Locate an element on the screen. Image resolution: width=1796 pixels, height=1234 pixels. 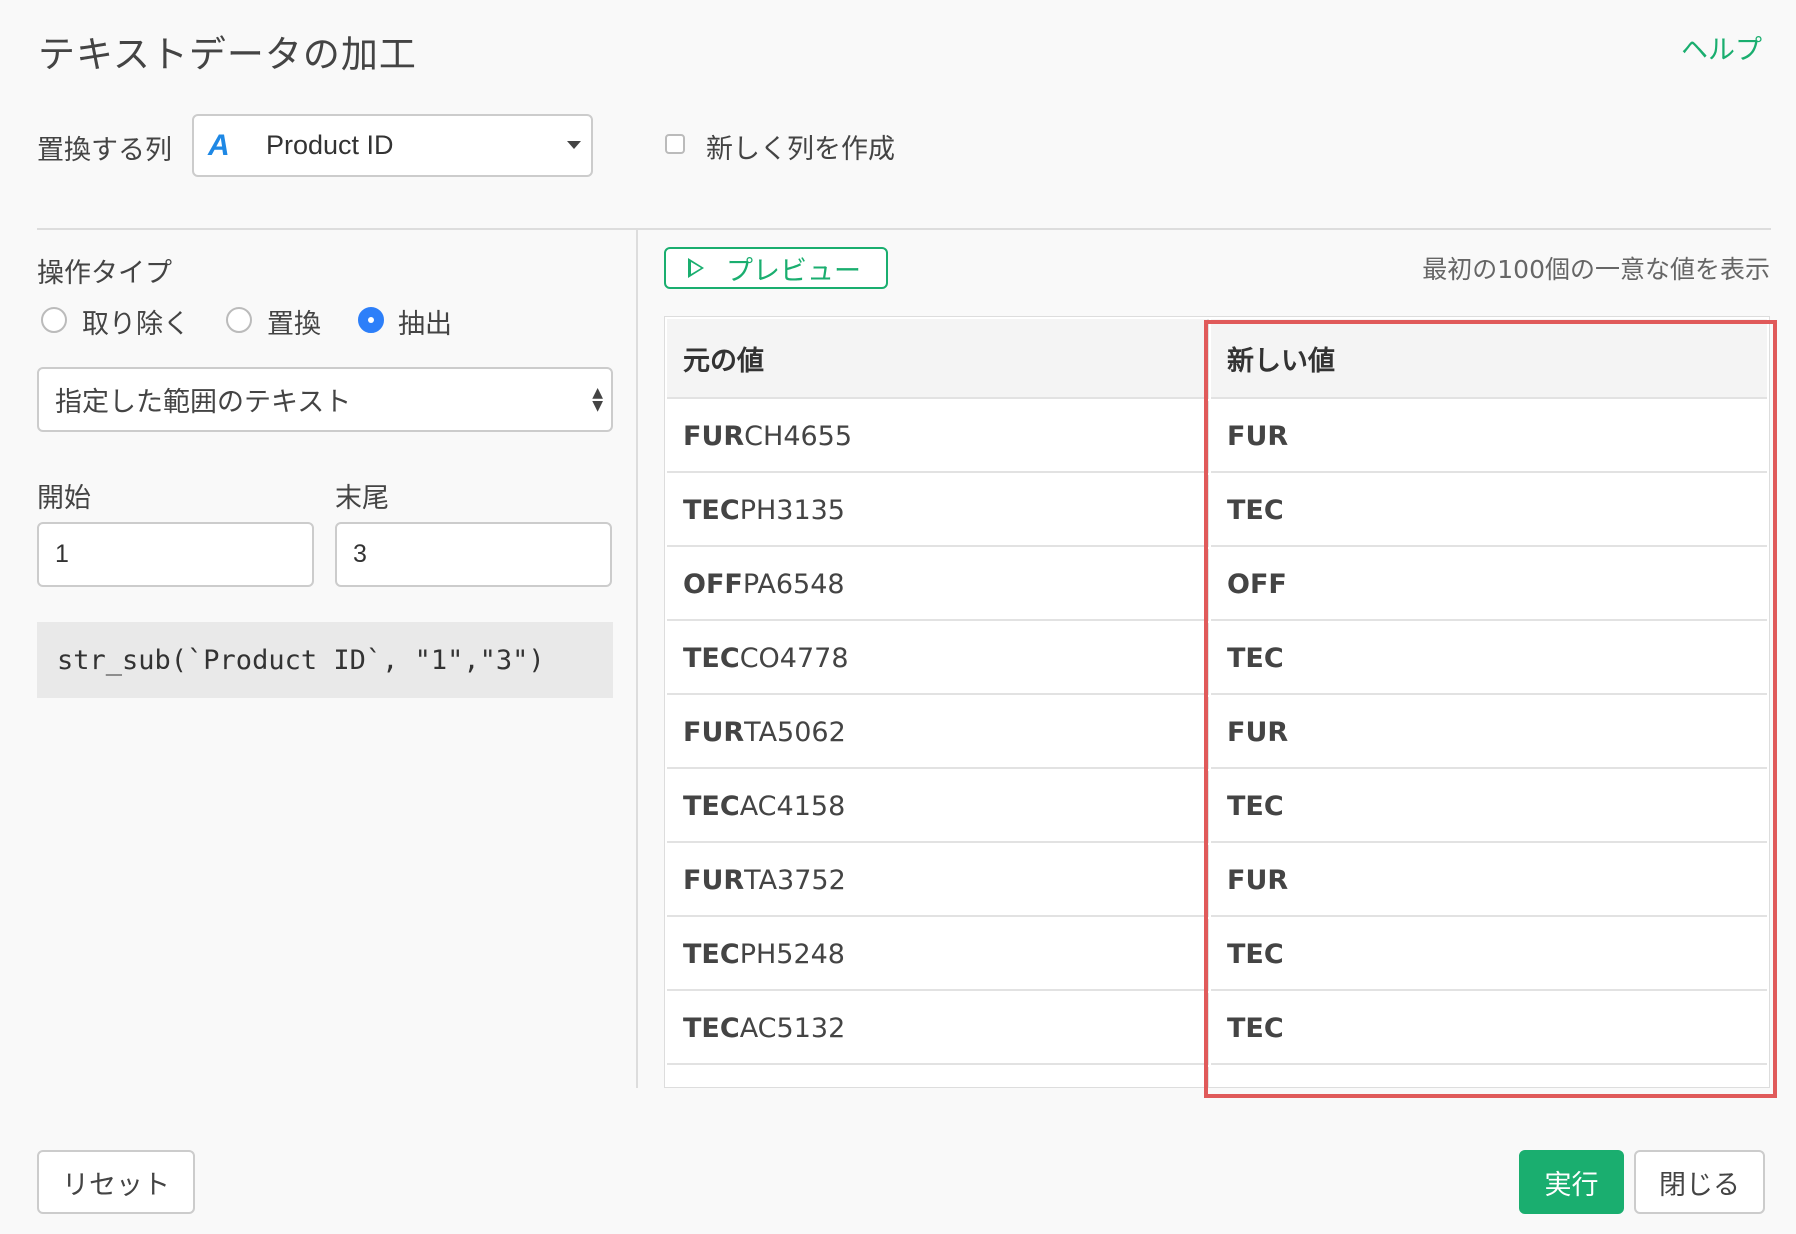
original-value-cell: TECAC5132 is located at coordinates (938, 1029).